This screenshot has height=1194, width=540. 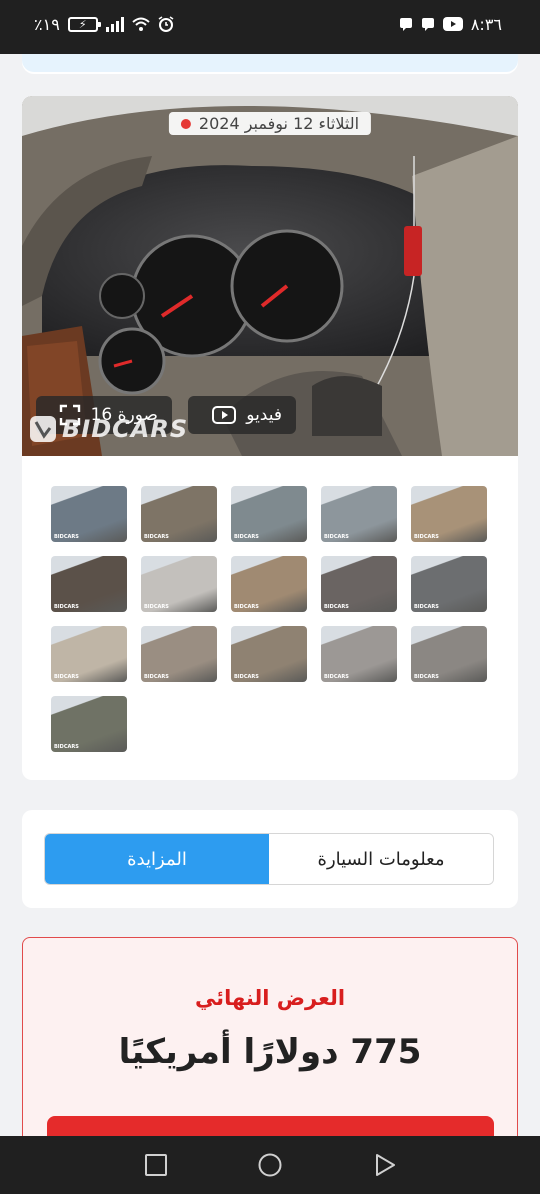 I want to click on auction-date: الثلاثاء 12 نوفمبر 2024, so click(x=270, y=123).